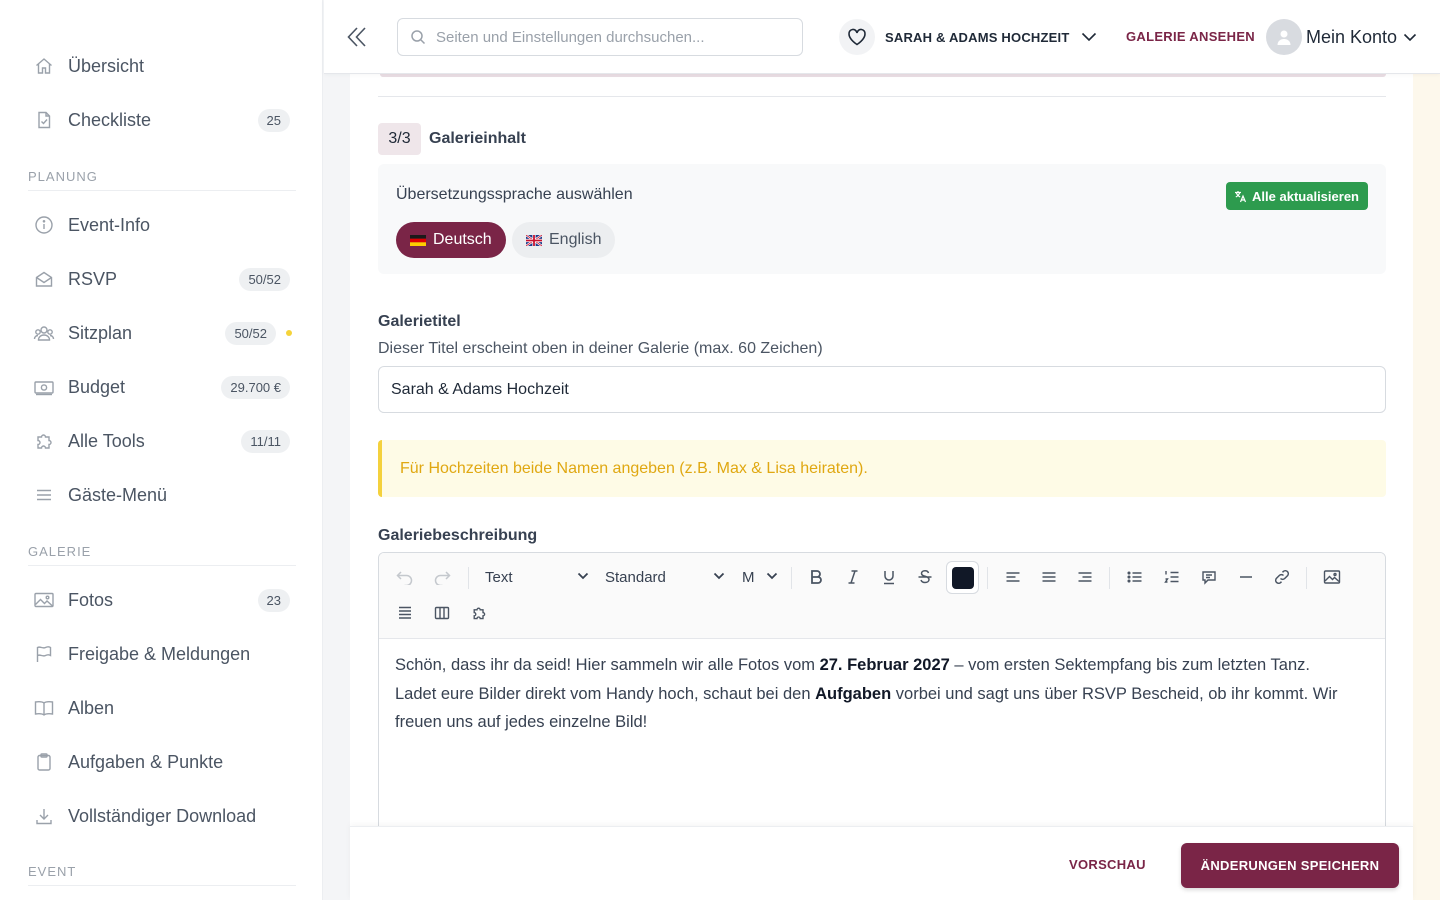 The width and height of the screenshot is (1440, 900). I want to click on sidebar-item-label: Fotos, so click(91, 599).